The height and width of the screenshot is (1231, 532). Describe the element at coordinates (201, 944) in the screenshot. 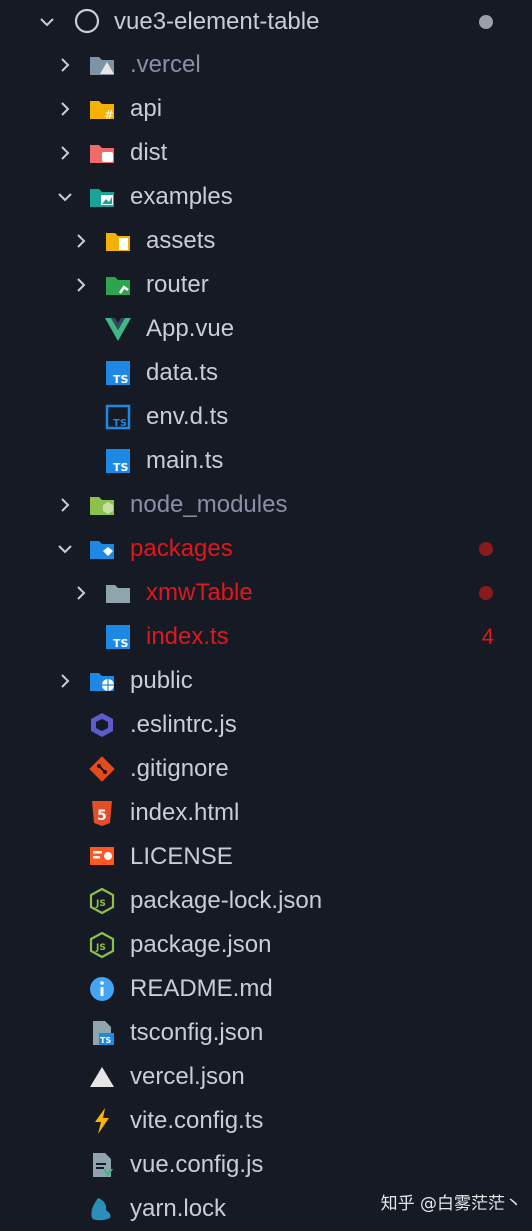

I see `item-label: package.json` at that location.